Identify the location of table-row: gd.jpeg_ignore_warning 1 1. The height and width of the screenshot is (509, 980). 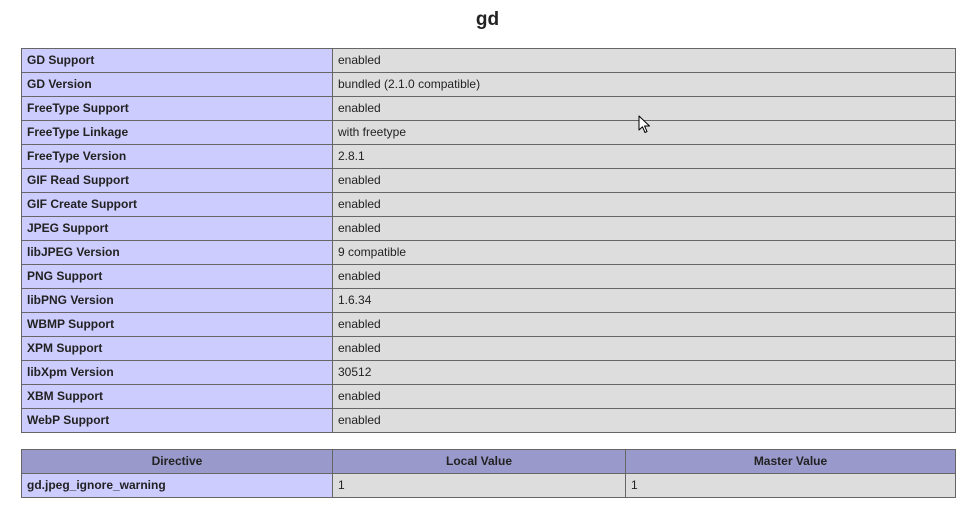
(488, 485).